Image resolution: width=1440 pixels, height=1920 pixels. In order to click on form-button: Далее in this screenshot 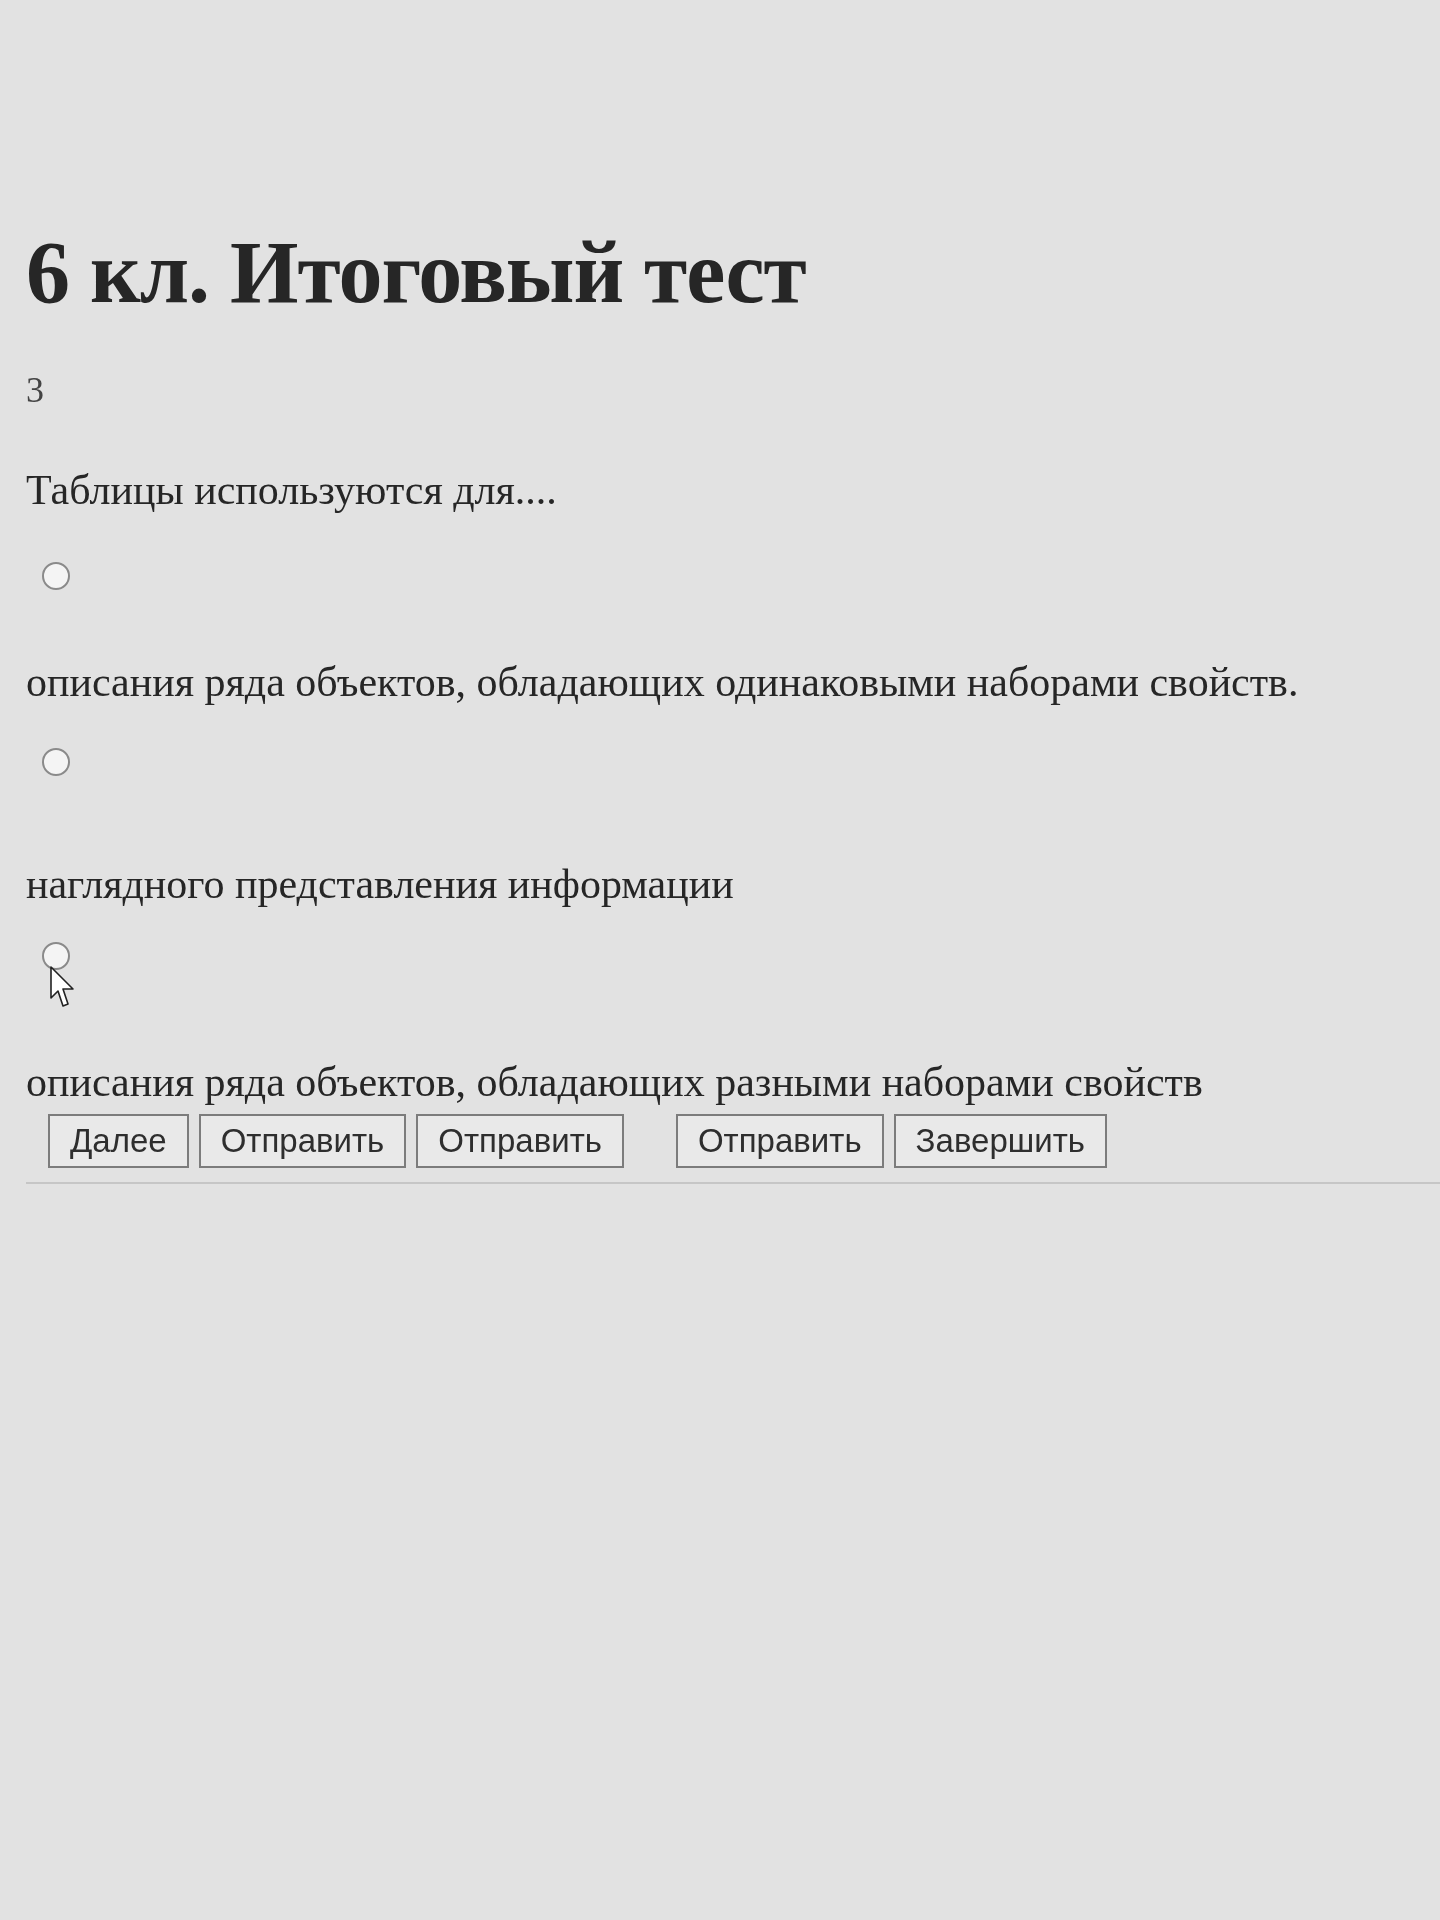, I will do `click(118, 1141)`.